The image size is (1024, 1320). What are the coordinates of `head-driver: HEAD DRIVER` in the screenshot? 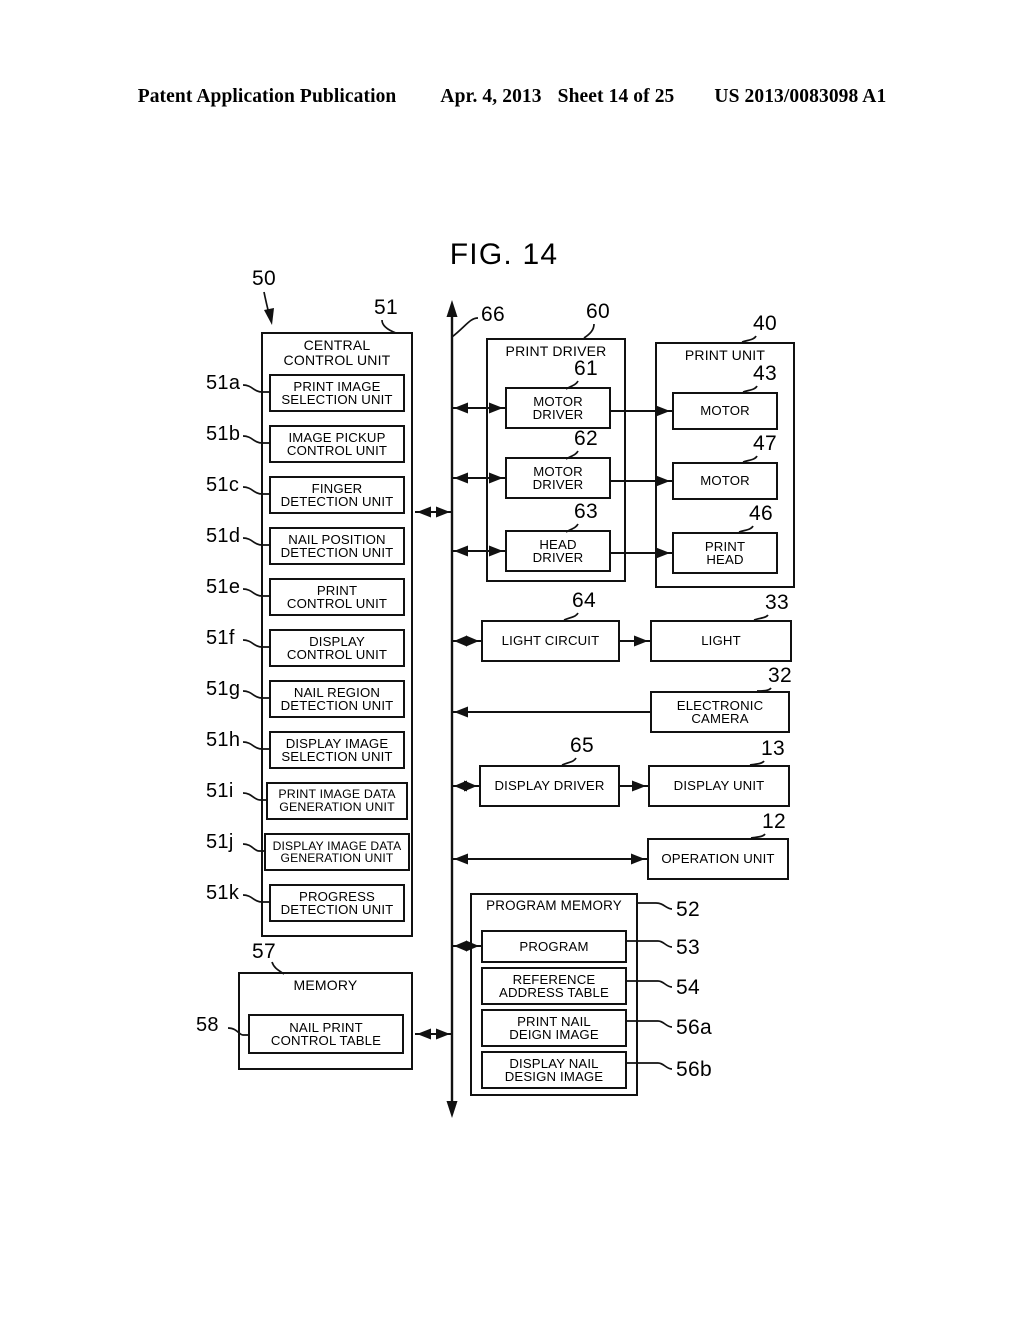 It's located at (558, 551).